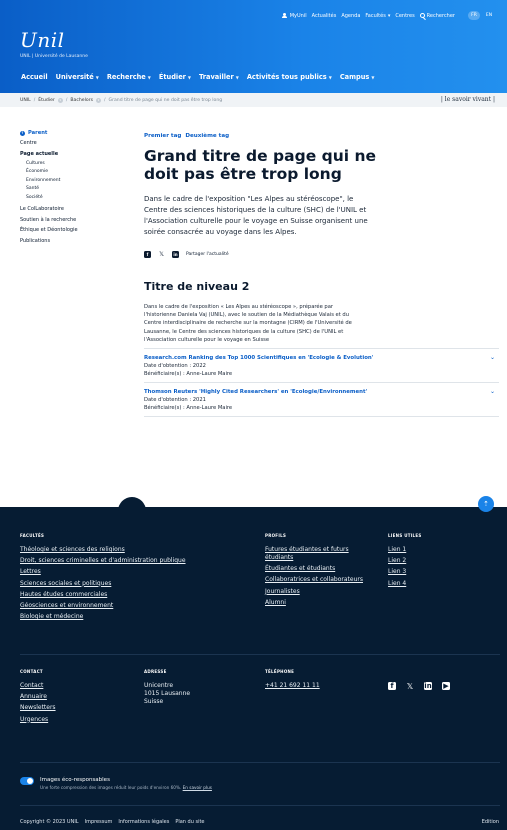 This screenshot has height=830, width=507. What do you see at coordinates (72, 230) in the screenshot?
I see `sidebar-item-ethique: Éthique et Déontologie` at bounding box center [72, 230].